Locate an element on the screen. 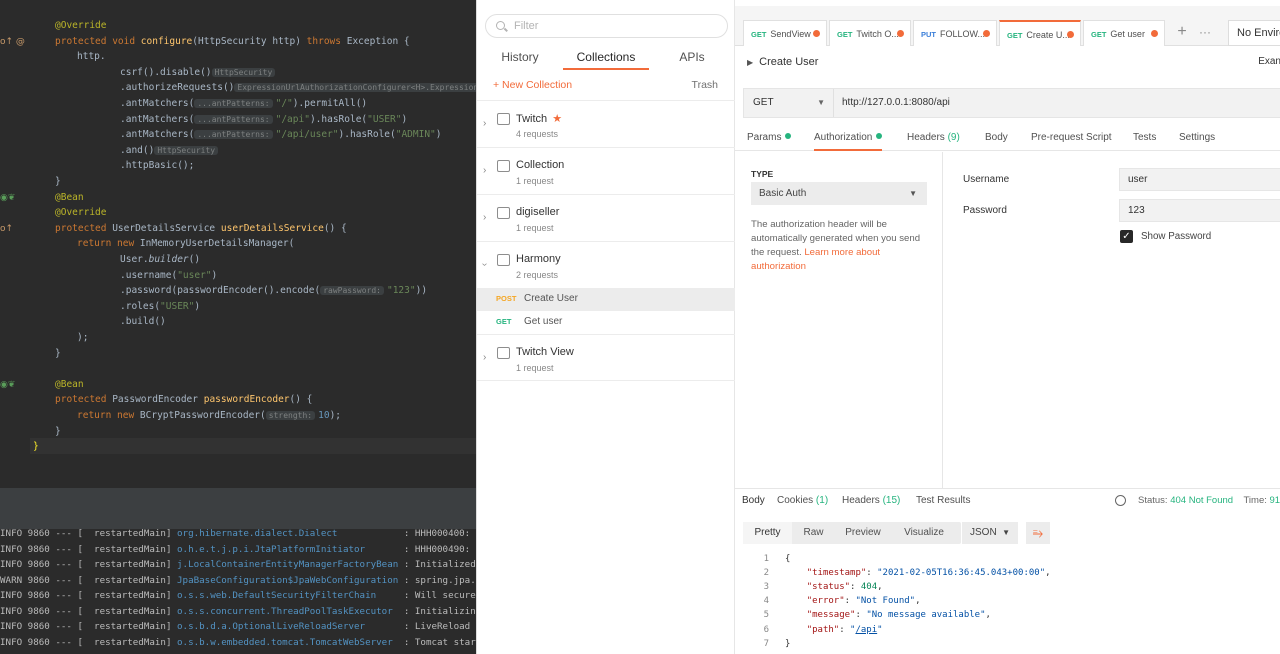 The height and width of the screenshot is (654, 1280). collection-item: › Twitch View 1 request is located at coordinates (606, 357).